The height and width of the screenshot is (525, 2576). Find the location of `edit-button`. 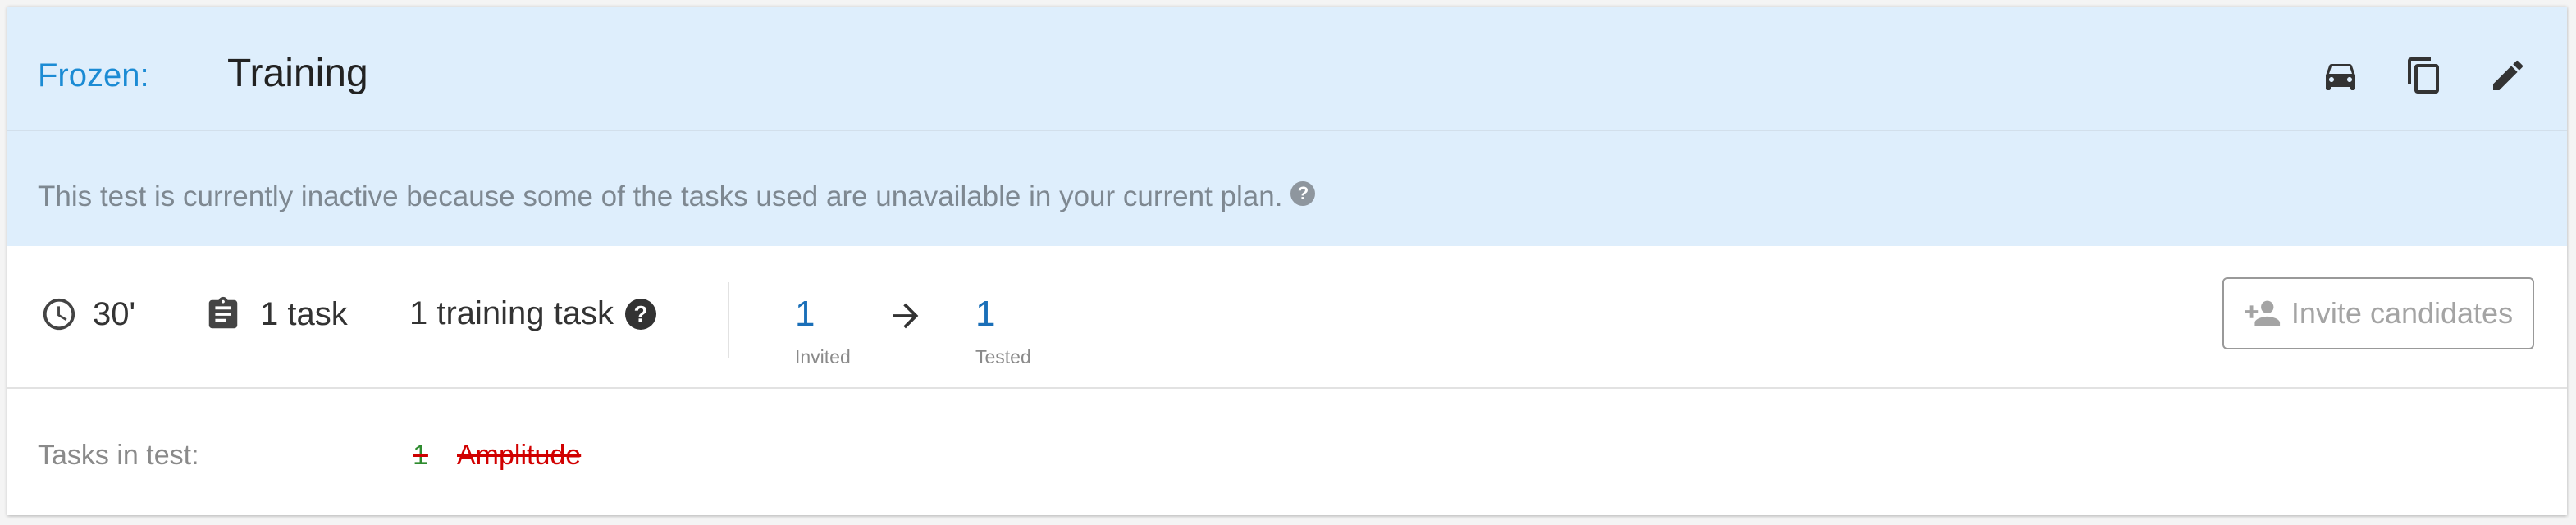

edit-button is located at coordinates (2508, 76).